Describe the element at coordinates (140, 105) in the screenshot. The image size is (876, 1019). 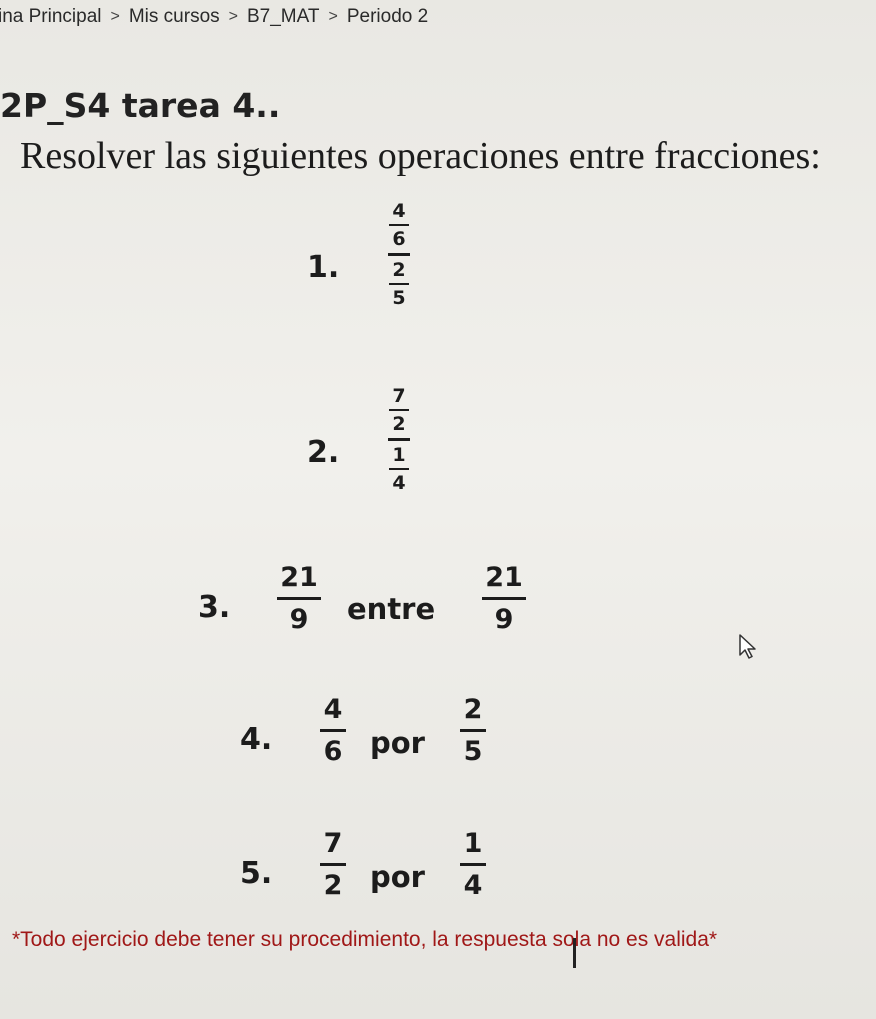
I see `page-title: 2P_S4 tarea 4..` at that location.